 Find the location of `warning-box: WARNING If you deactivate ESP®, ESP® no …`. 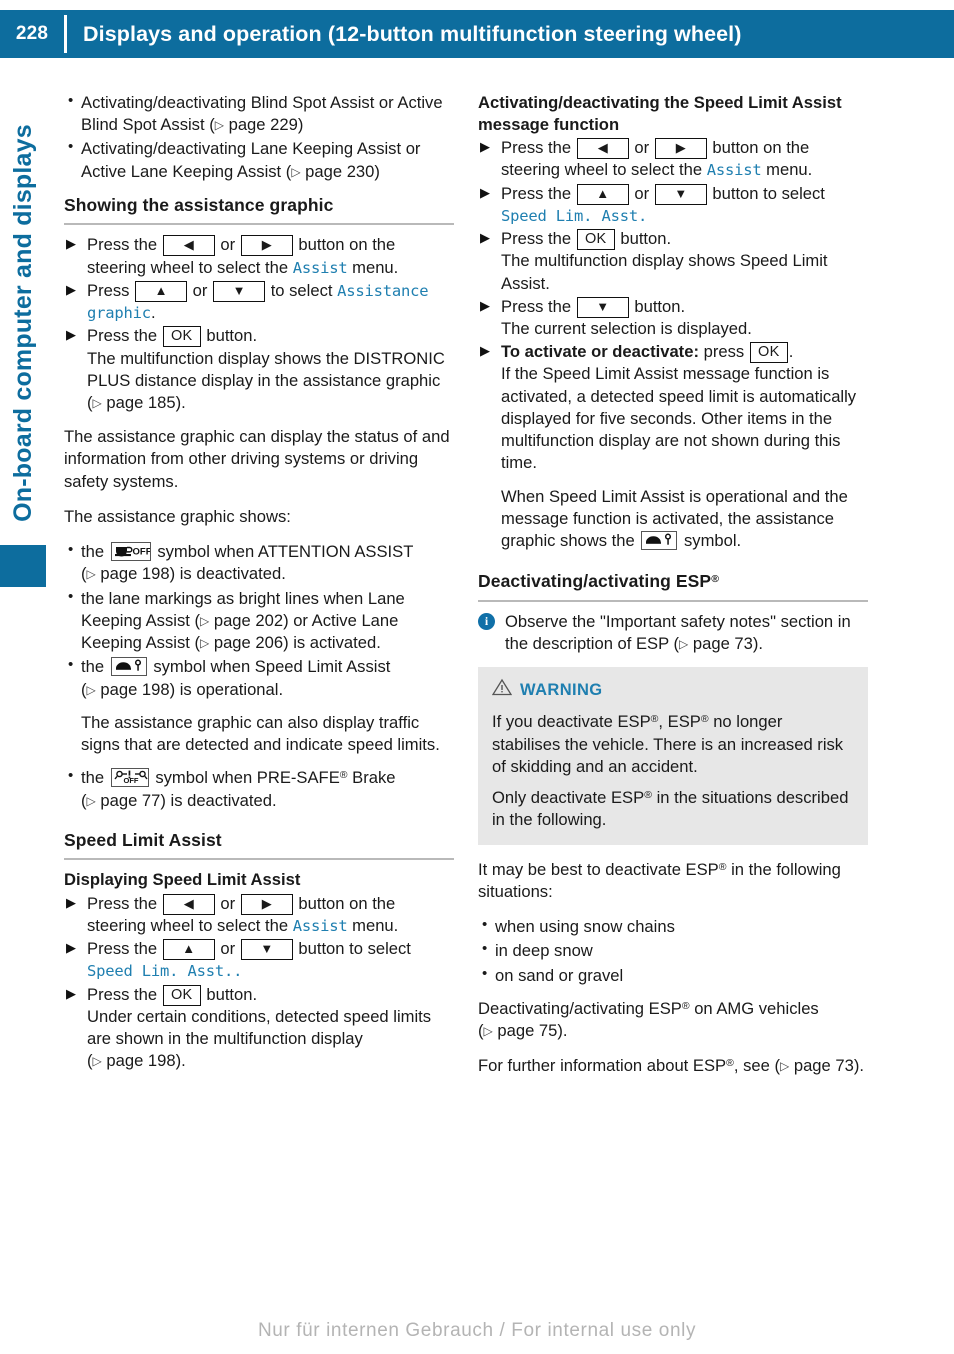

warning-box: WARNING If you deactivate ESP®, ESP® no … is located at coordinates (673, 756).